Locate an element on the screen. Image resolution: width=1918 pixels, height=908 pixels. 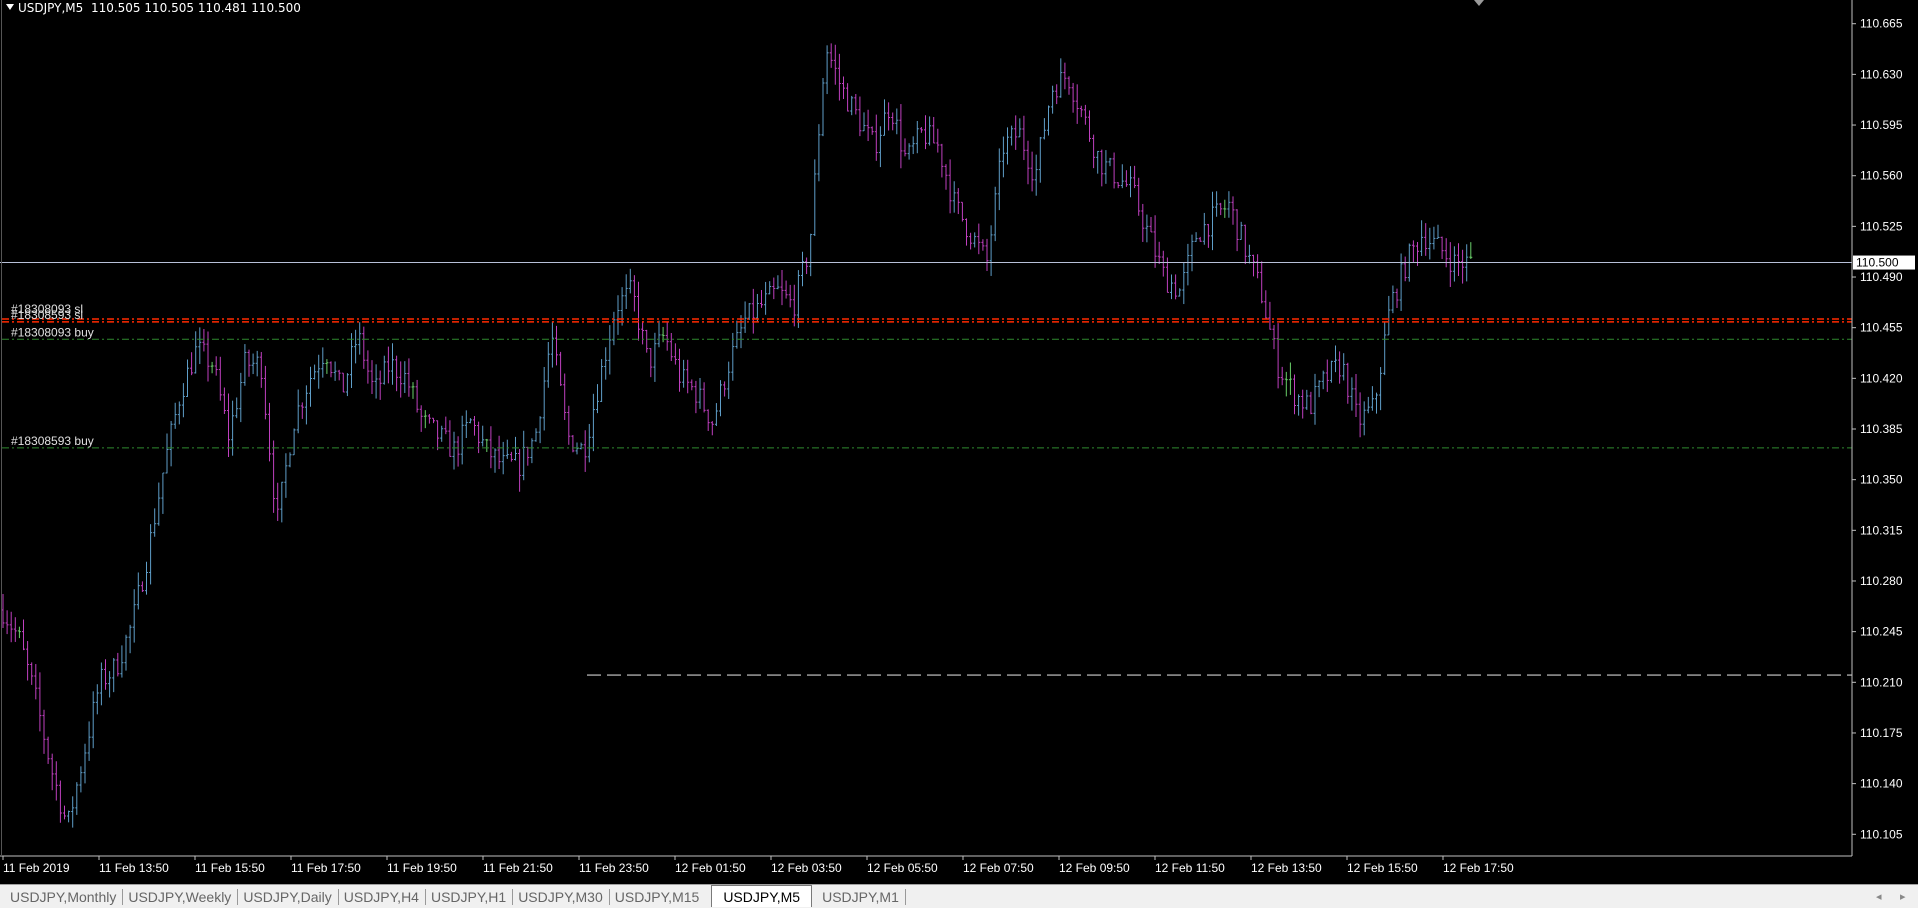
order-line-label: #18308593 sl is located at coordinates (47, 315).